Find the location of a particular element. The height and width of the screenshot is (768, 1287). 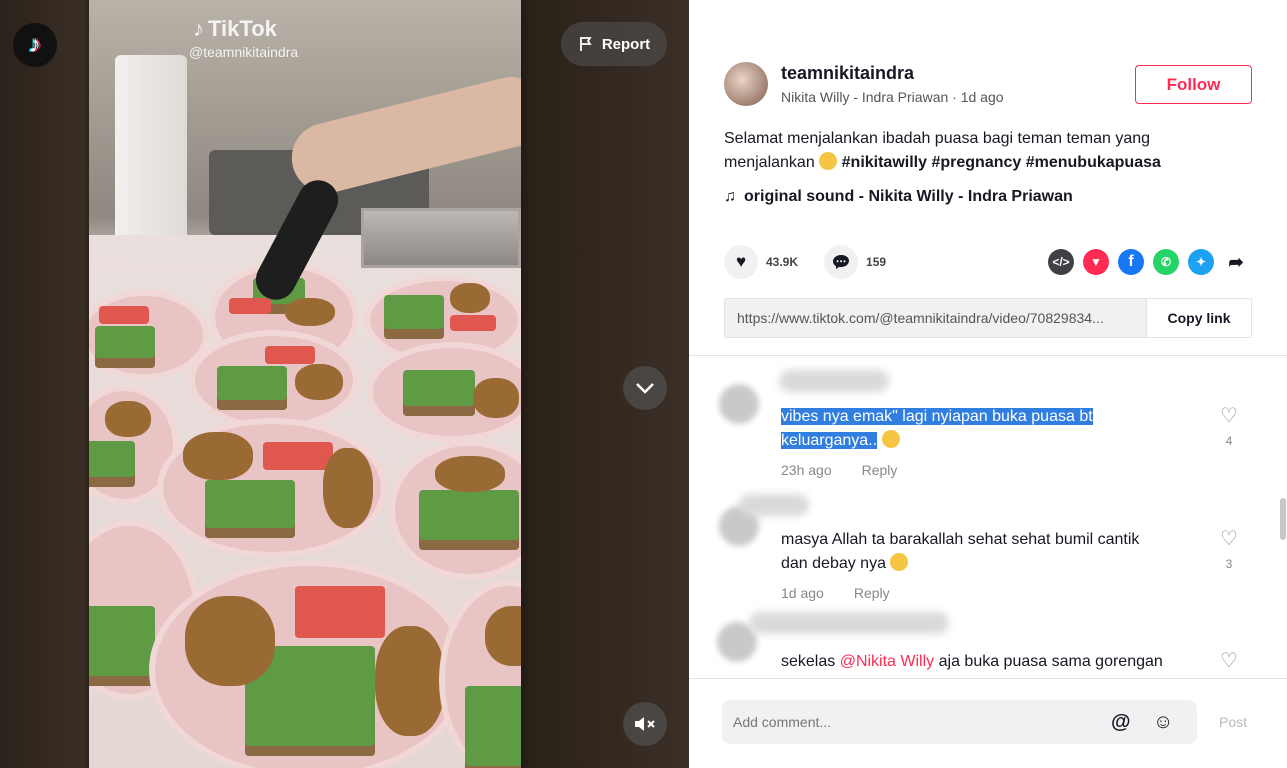

comment-like: ♡ 4 is located at coordinates (1229, 425).